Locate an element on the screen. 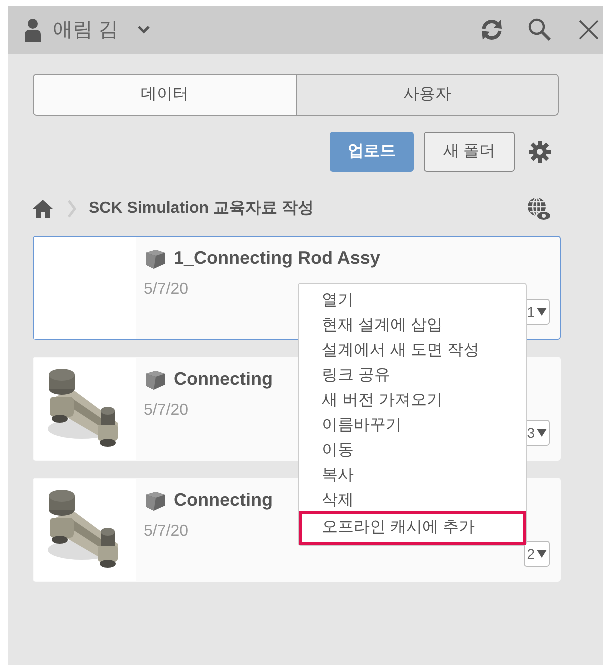 This screenshot has height=665, width=603. tab: 데이터 is located at coordinates (165, 95).